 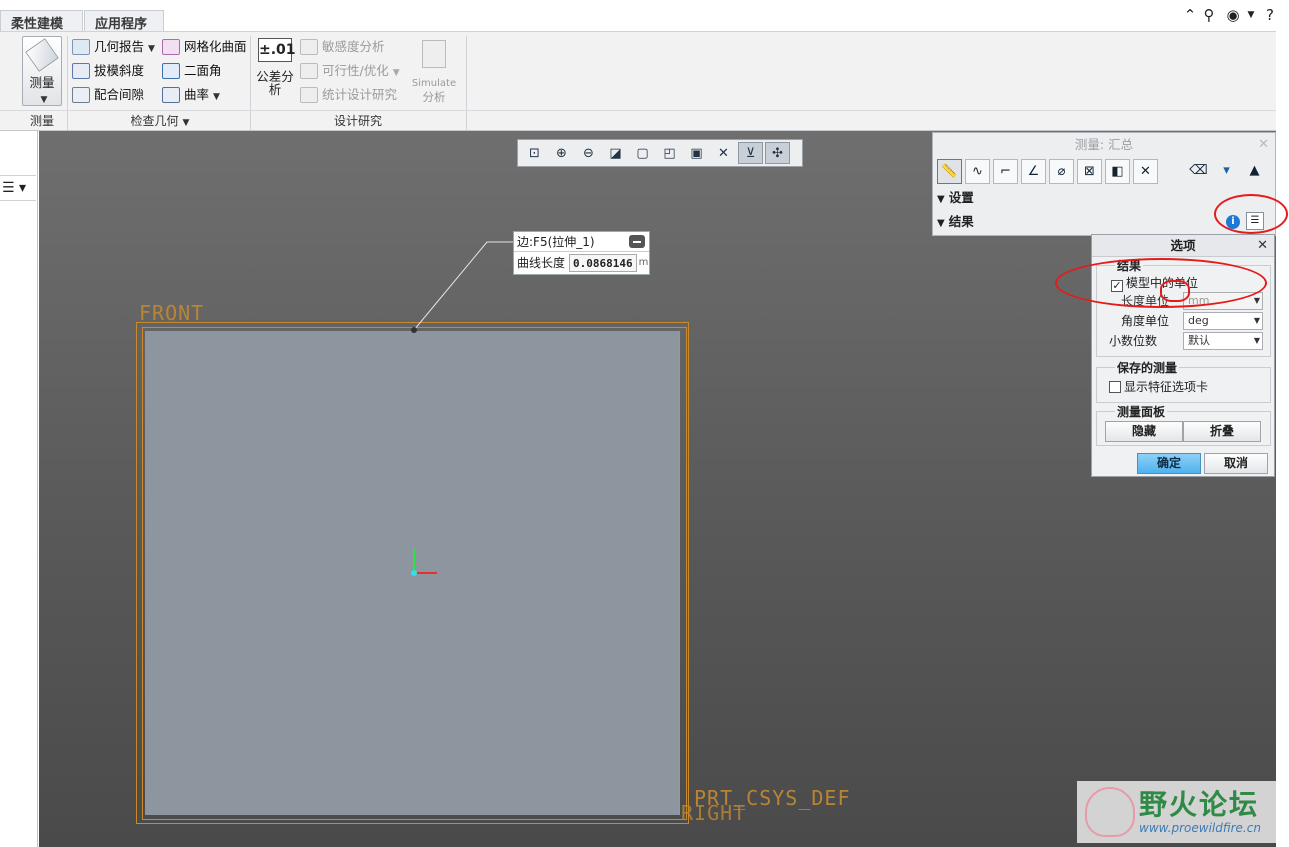 I want to click on draft-icon, so click(x=81, y=71).